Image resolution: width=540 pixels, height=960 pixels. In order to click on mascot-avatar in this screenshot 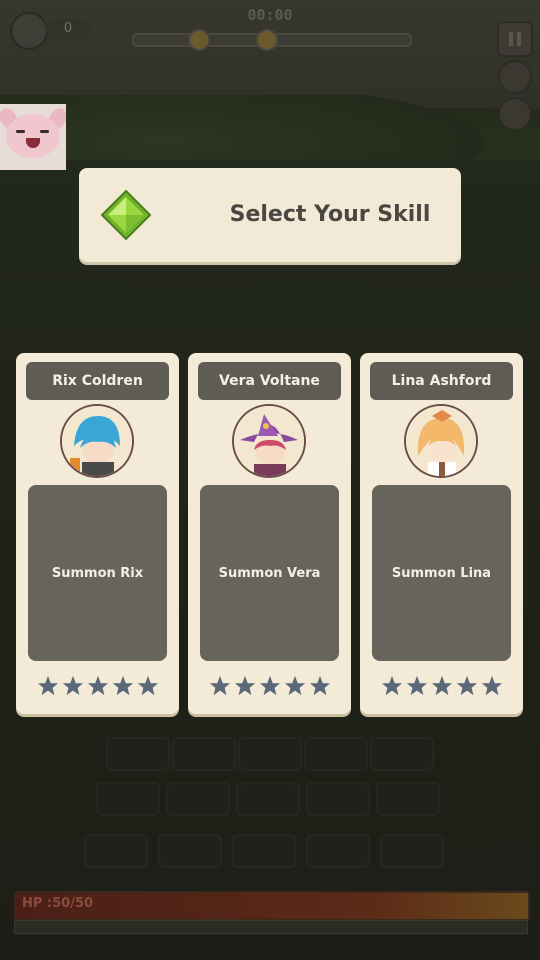, I will do `click(33, 137)`.